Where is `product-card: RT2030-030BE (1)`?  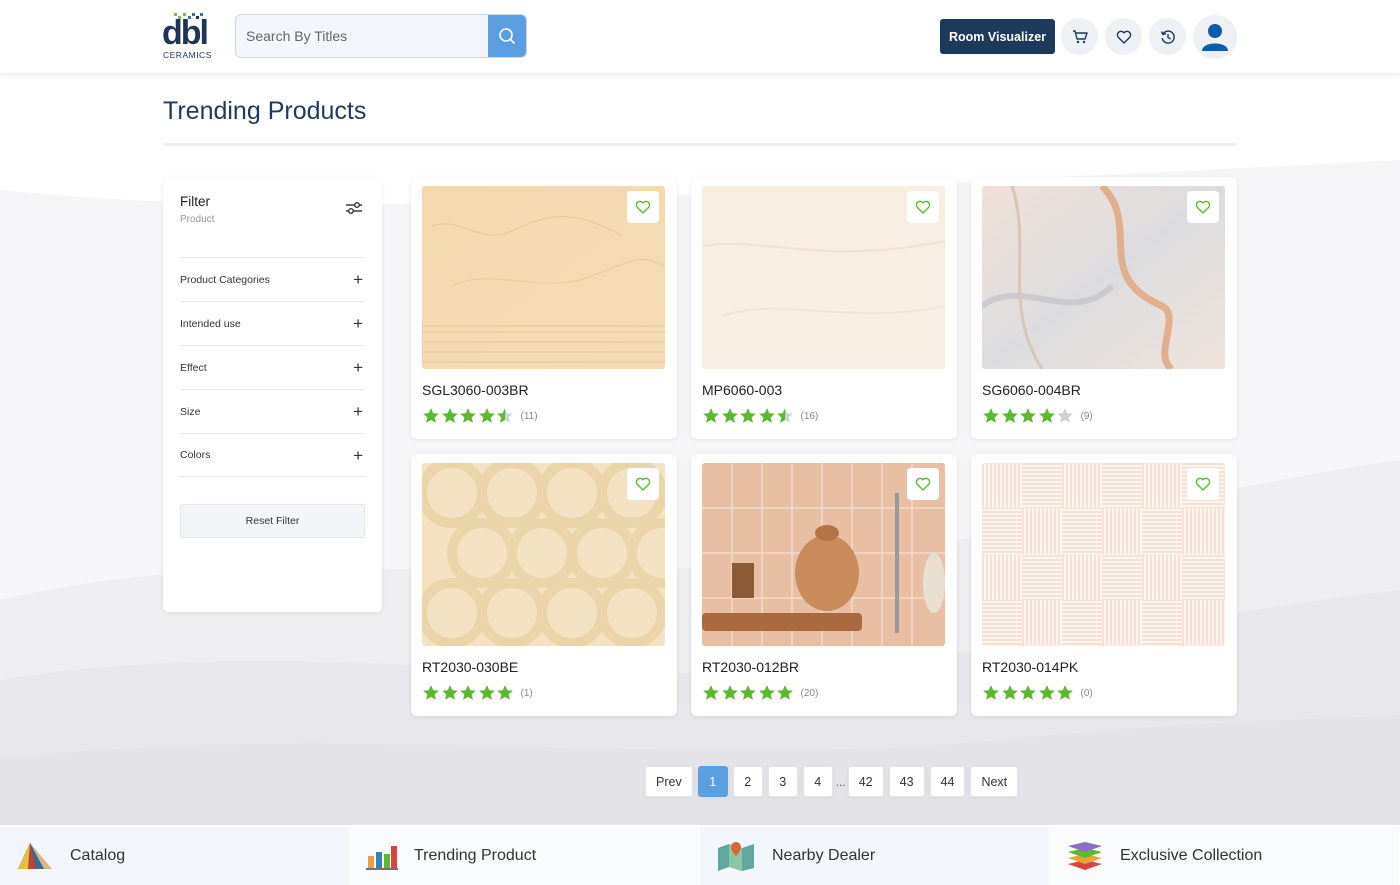 product-card: RT2030-030BE (1) is located at coordinates (544, 585).